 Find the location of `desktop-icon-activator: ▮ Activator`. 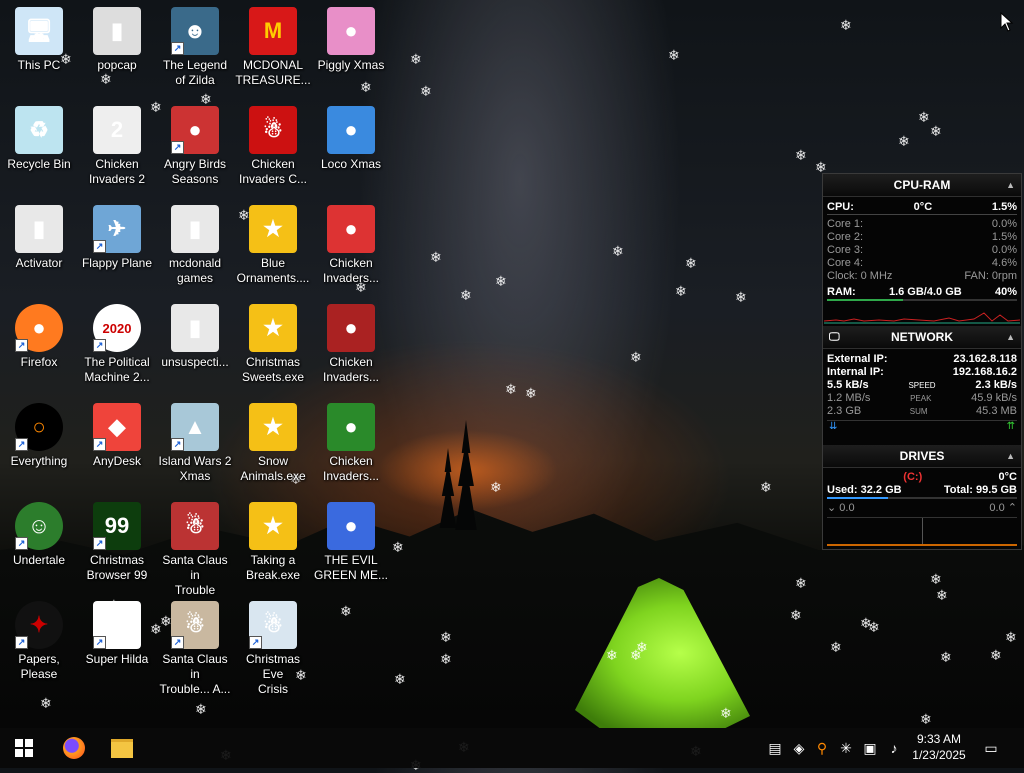

desktop-icon-activator: ▮ Activator is located at coordinates (39, 247).